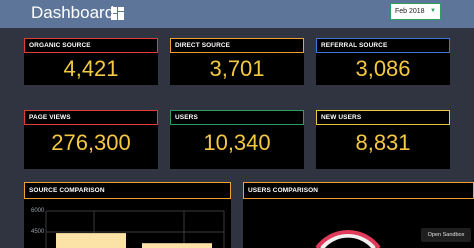  I want to click on card-organic-source: ORGANIC SOURCE 4,421, so click(91, 61).